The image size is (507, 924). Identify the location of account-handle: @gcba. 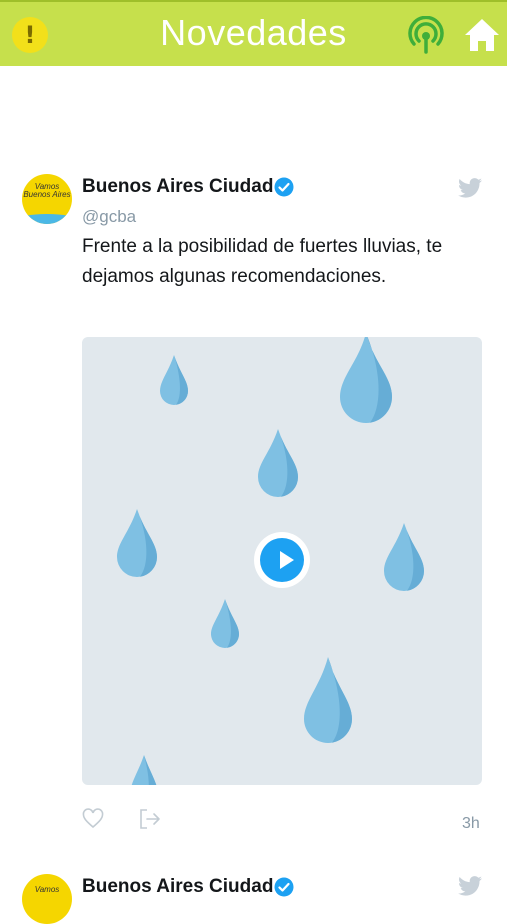
(109, 217).